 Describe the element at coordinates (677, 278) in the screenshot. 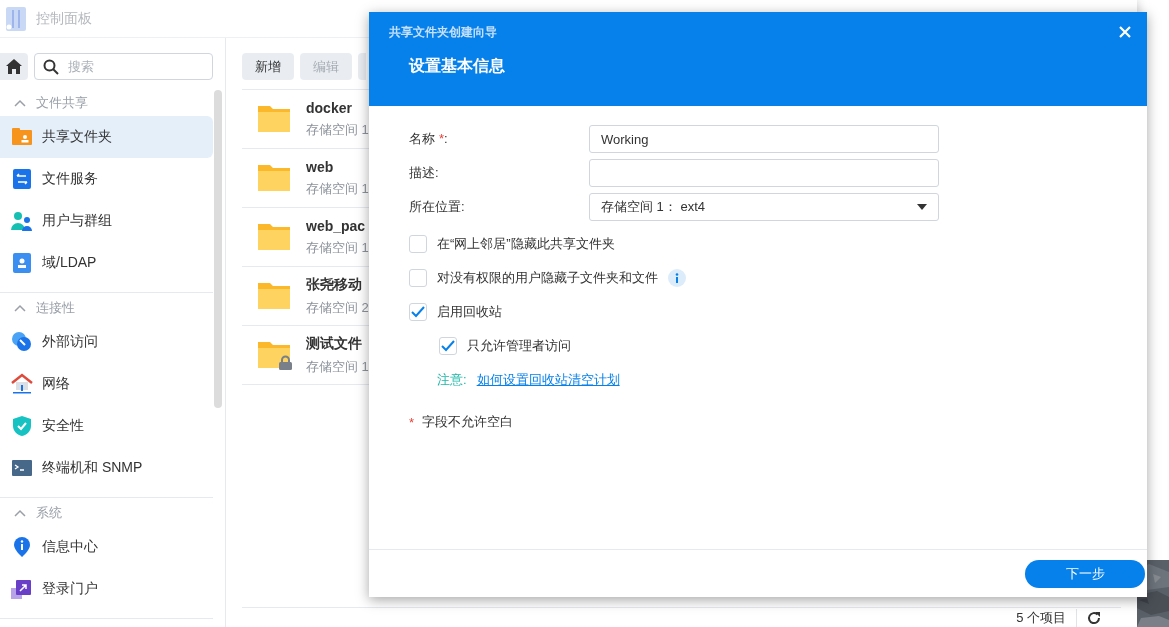

I see `info-icon` at that location.